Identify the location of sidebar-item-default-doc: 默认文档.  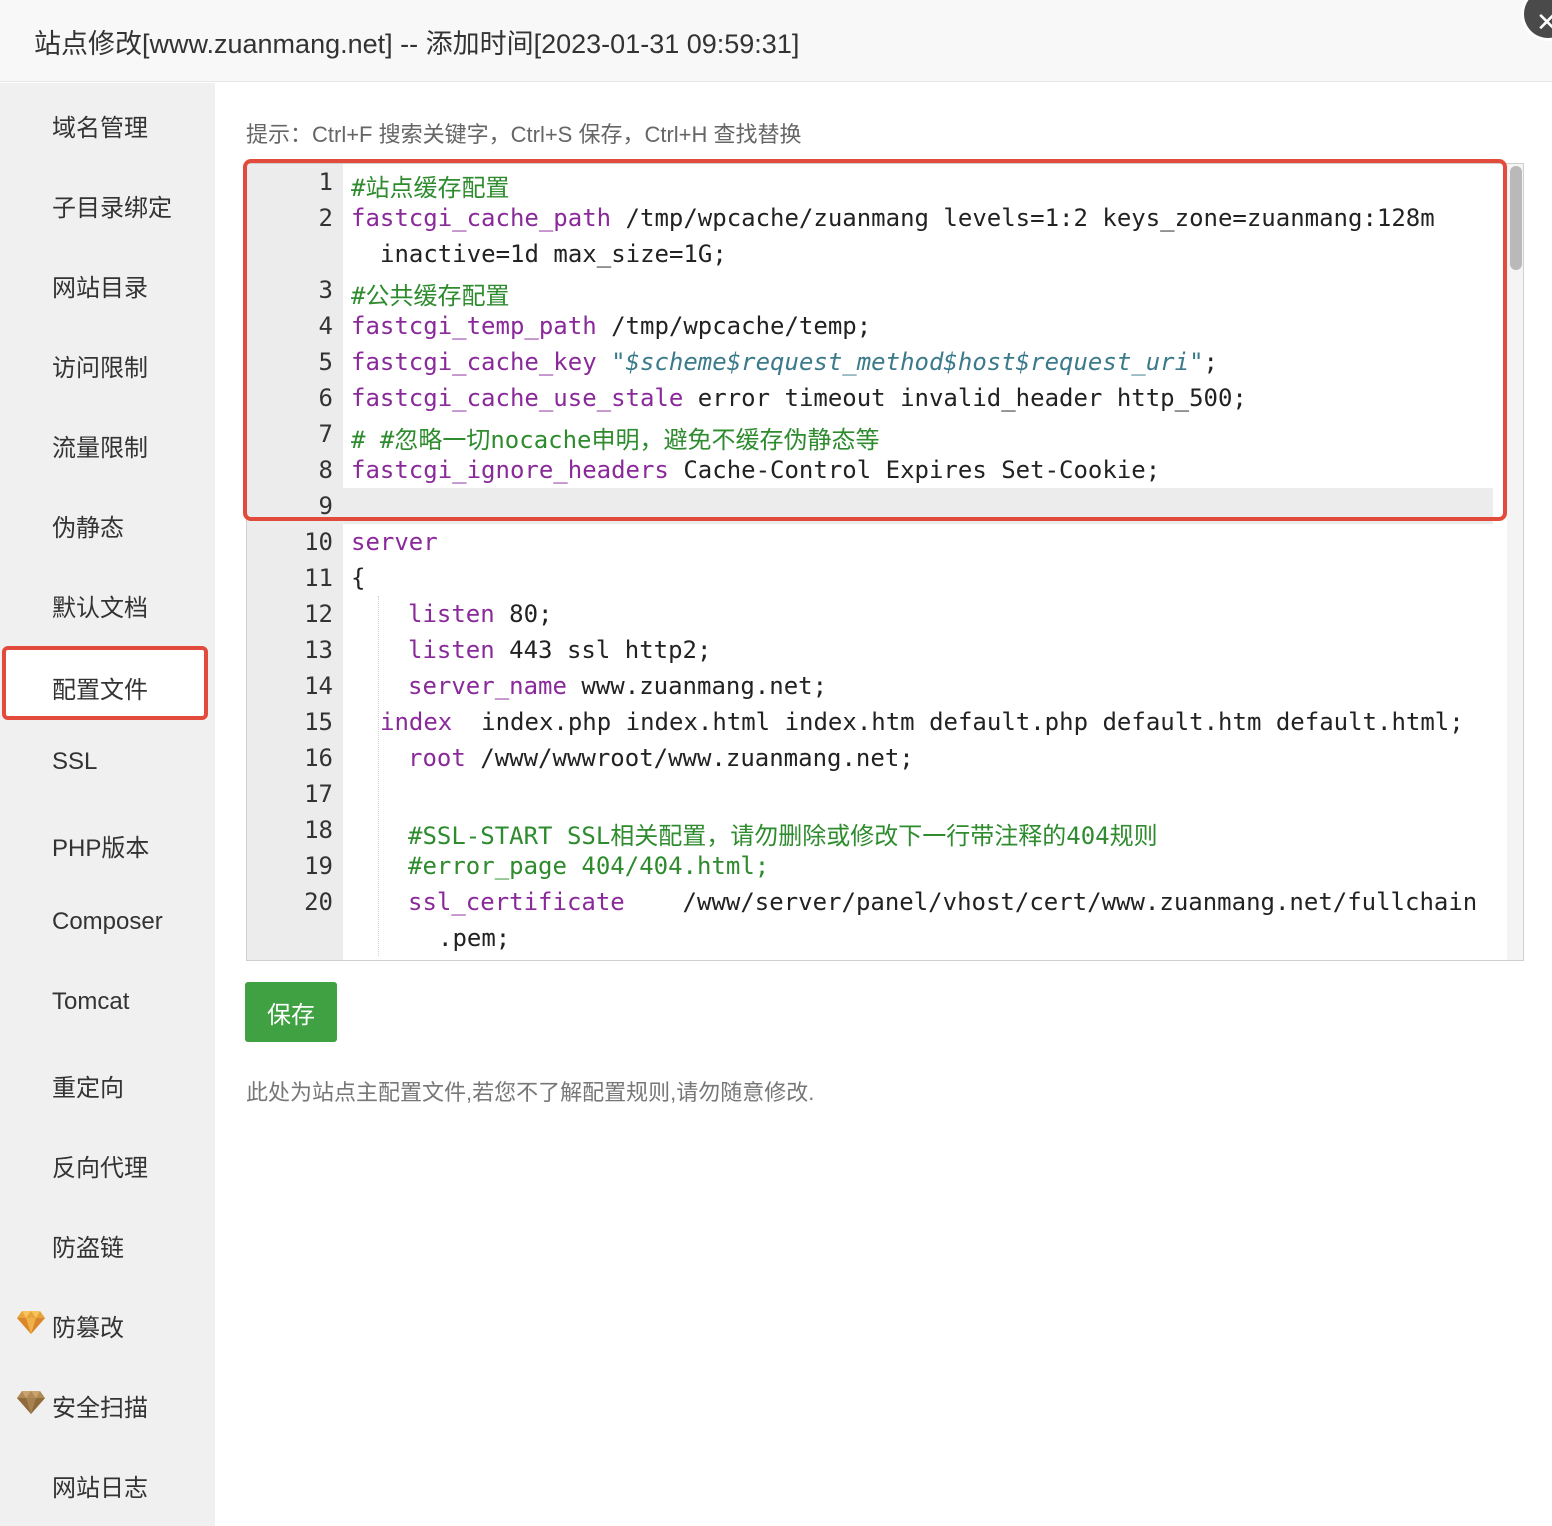
(107, 603).